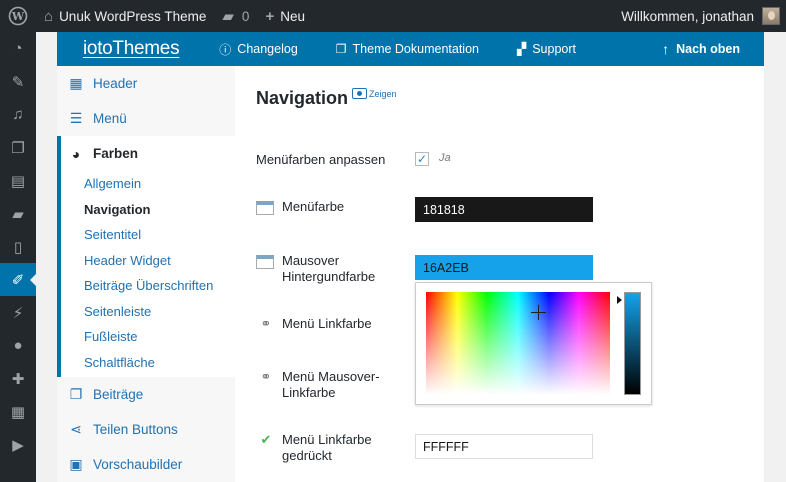 This screenshot has width=786, height=482. I want to click on feedback-icon: ▰, so click(18, 213).